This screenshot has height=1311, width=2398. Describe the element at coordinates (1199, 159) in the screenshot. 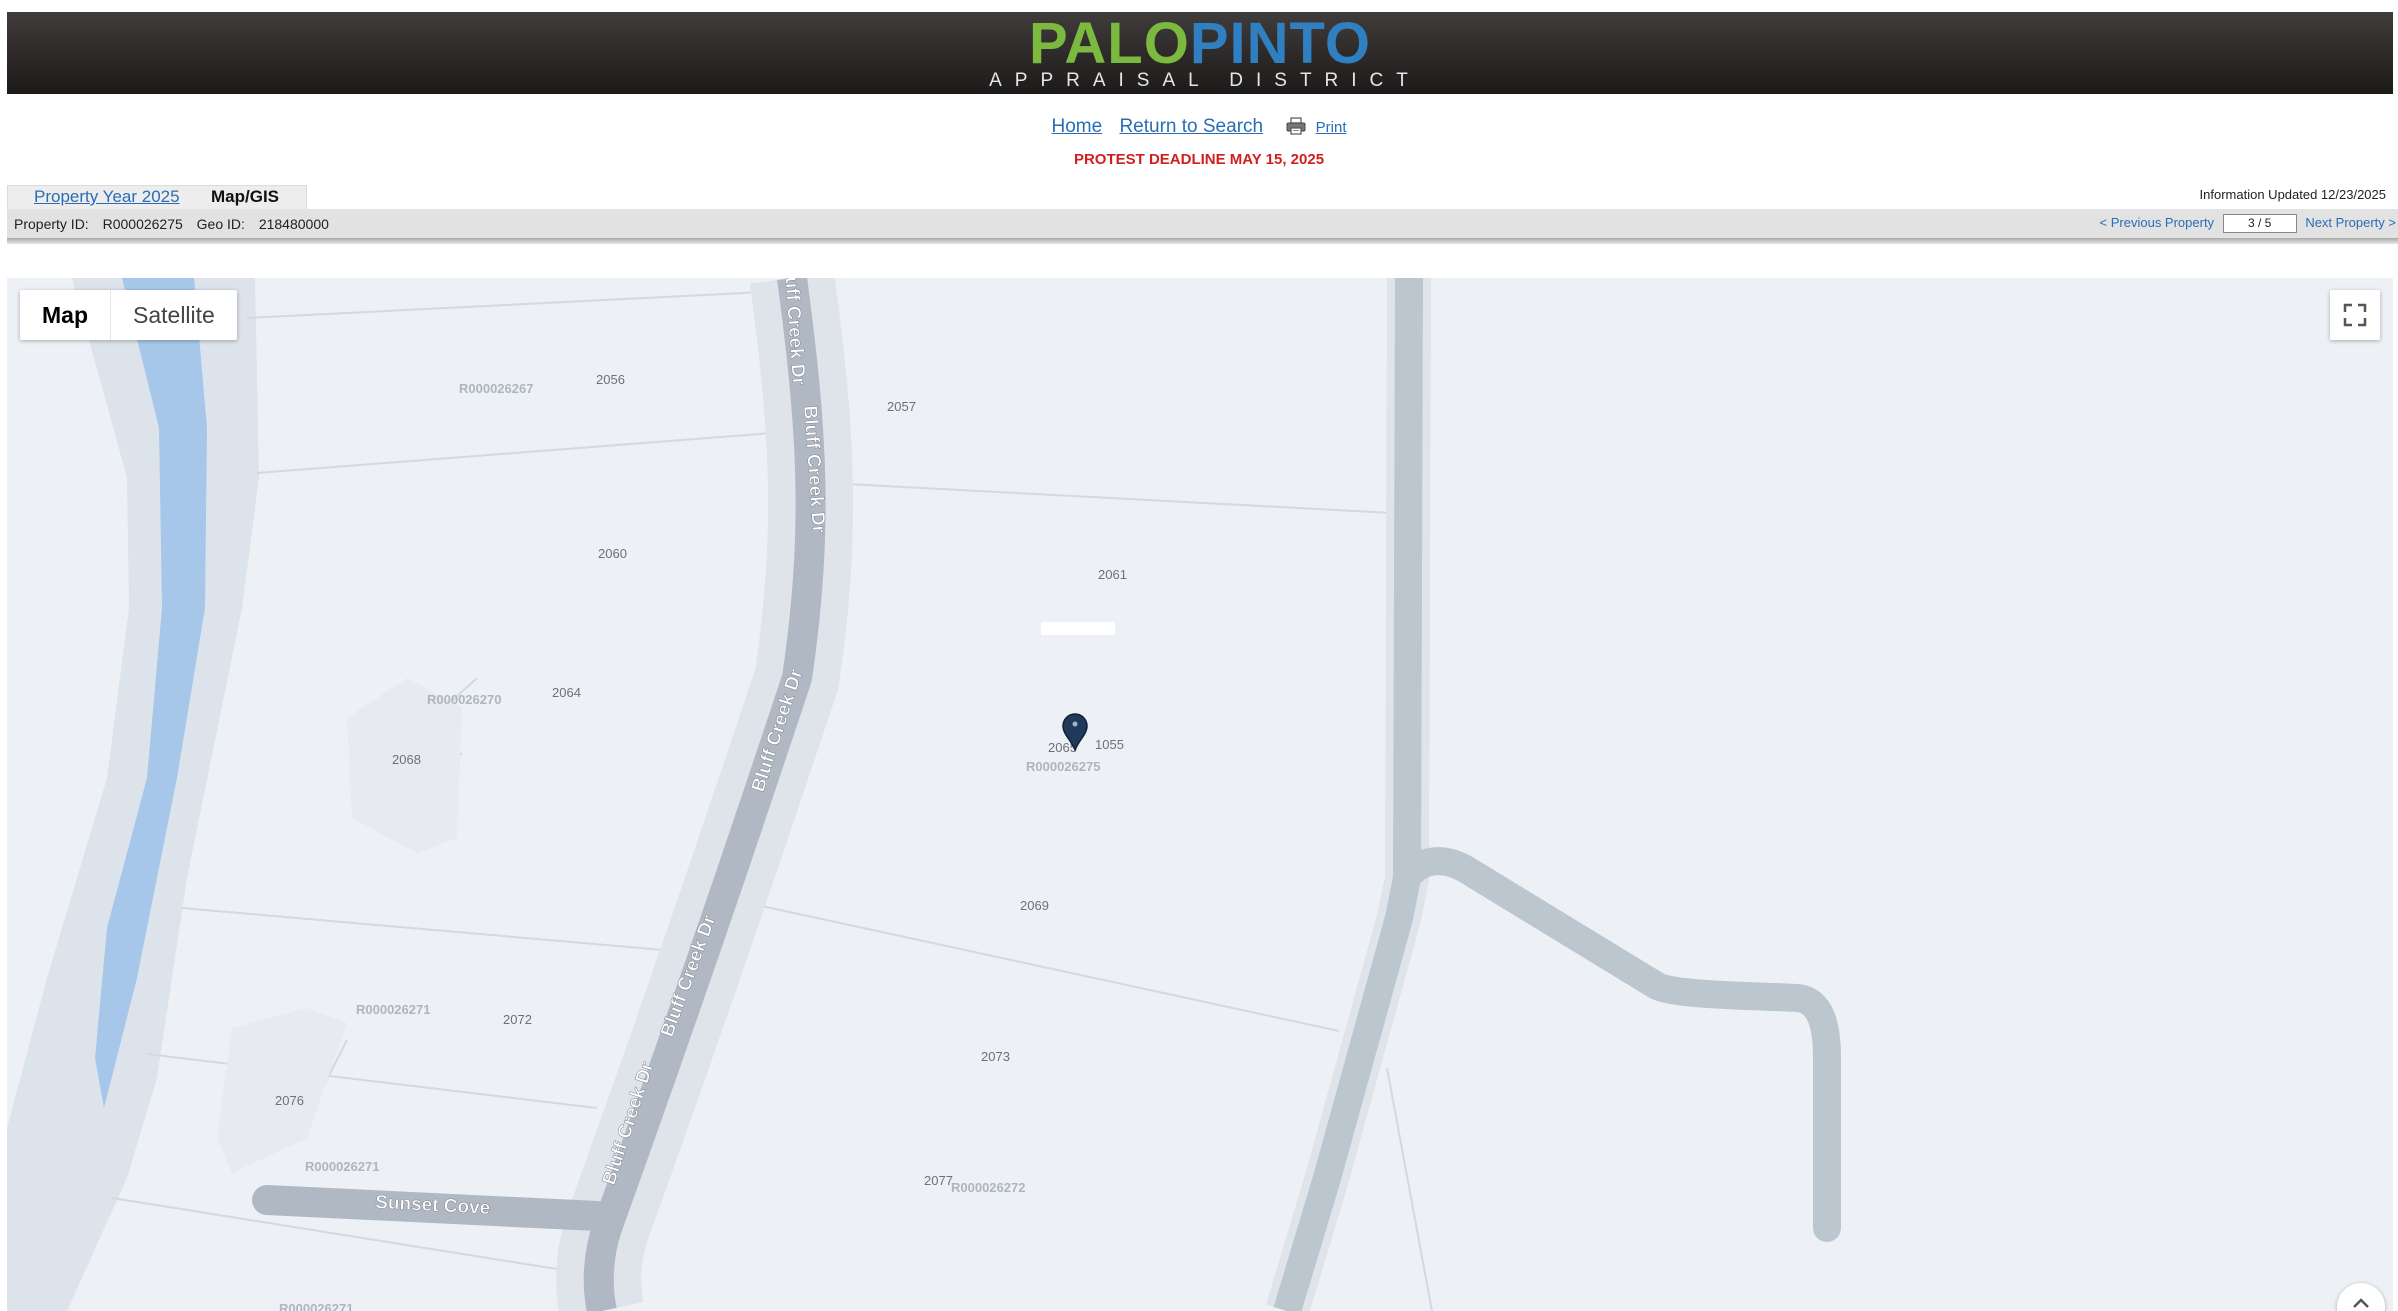

I see `protest-deadline-notice: PROTEST DEADLINE MAY 15, 2025` at that location.